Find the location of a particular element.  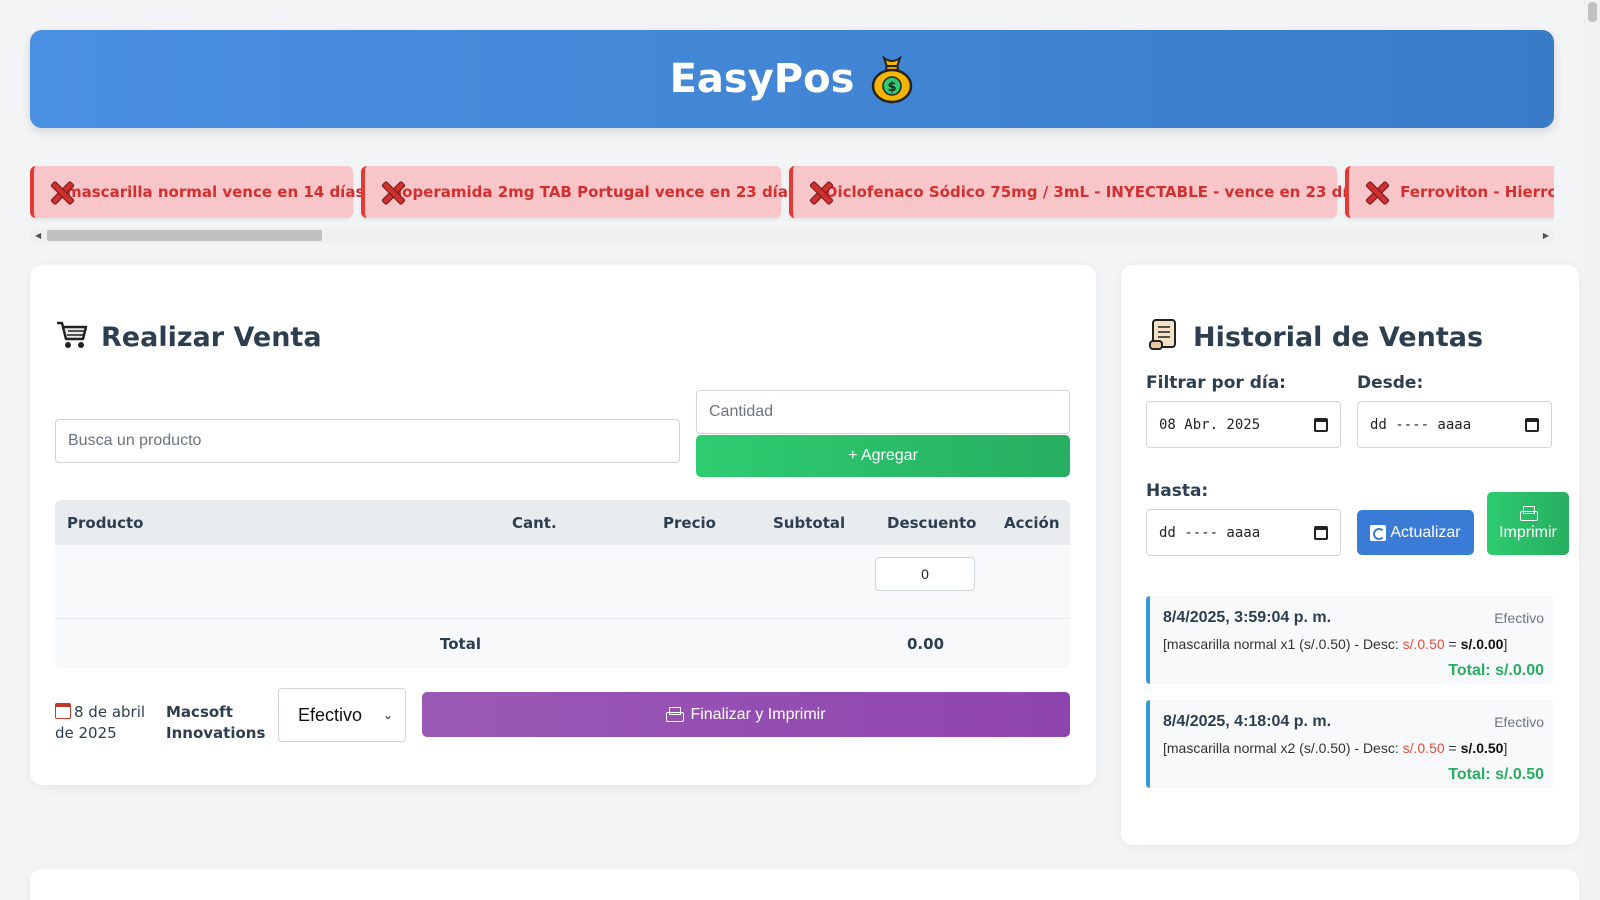

print-history-button: Imprimir is located at coordinates (1528, 523).